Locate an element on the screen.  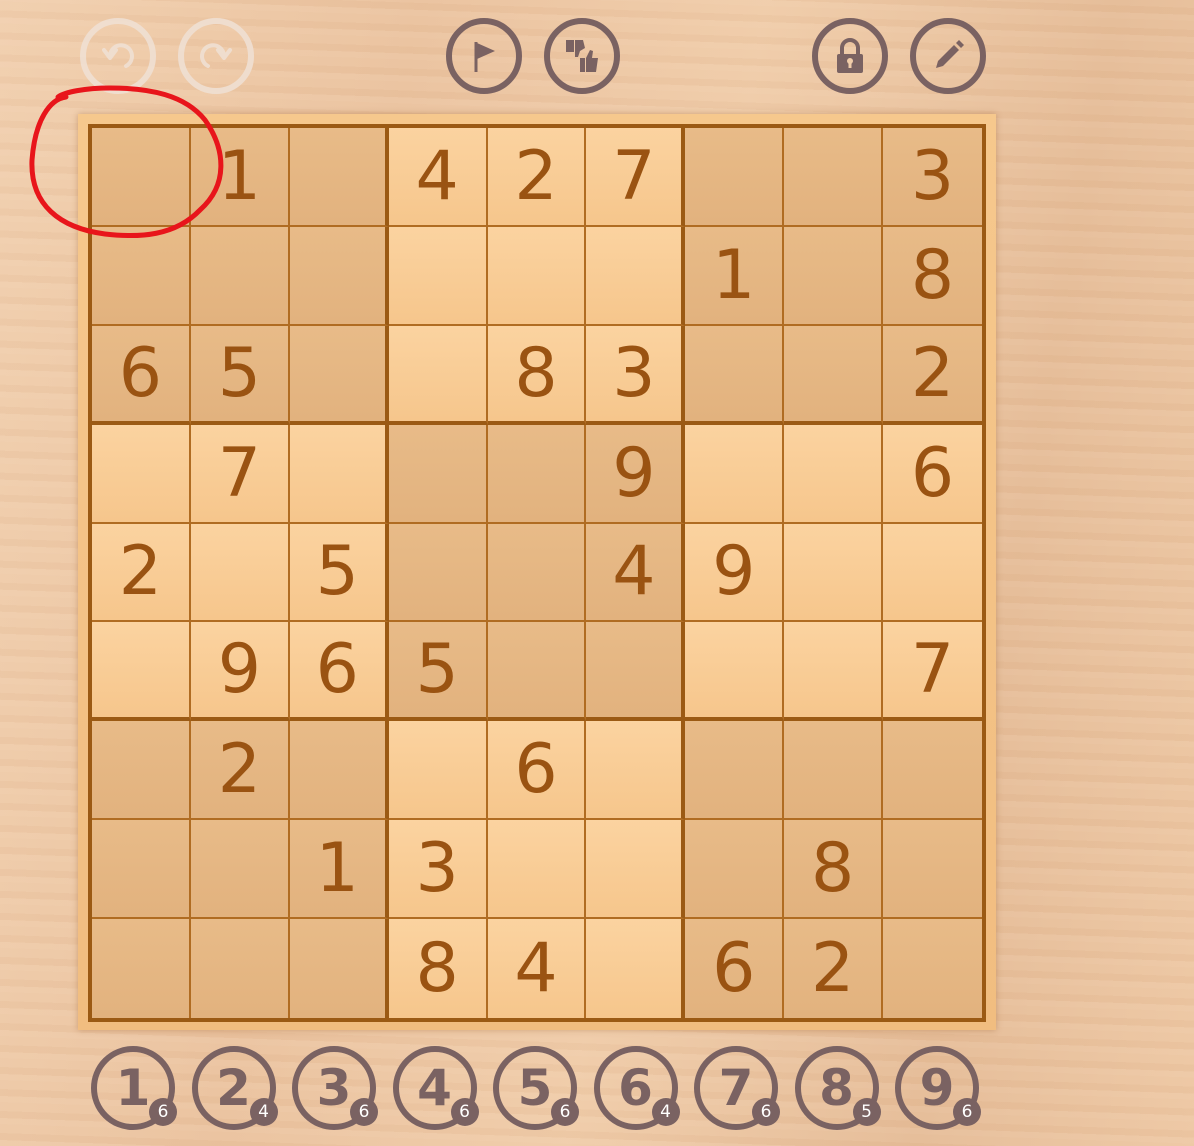
cell-r7-c8 is located at coordinates (834, 771).